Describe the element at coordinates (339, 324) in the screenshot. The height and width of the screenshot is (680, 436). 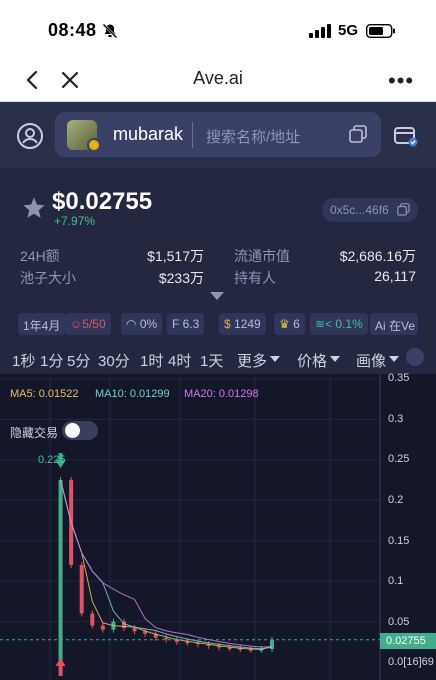
I see `tag-cash: ≋< 0.1%` at that location.